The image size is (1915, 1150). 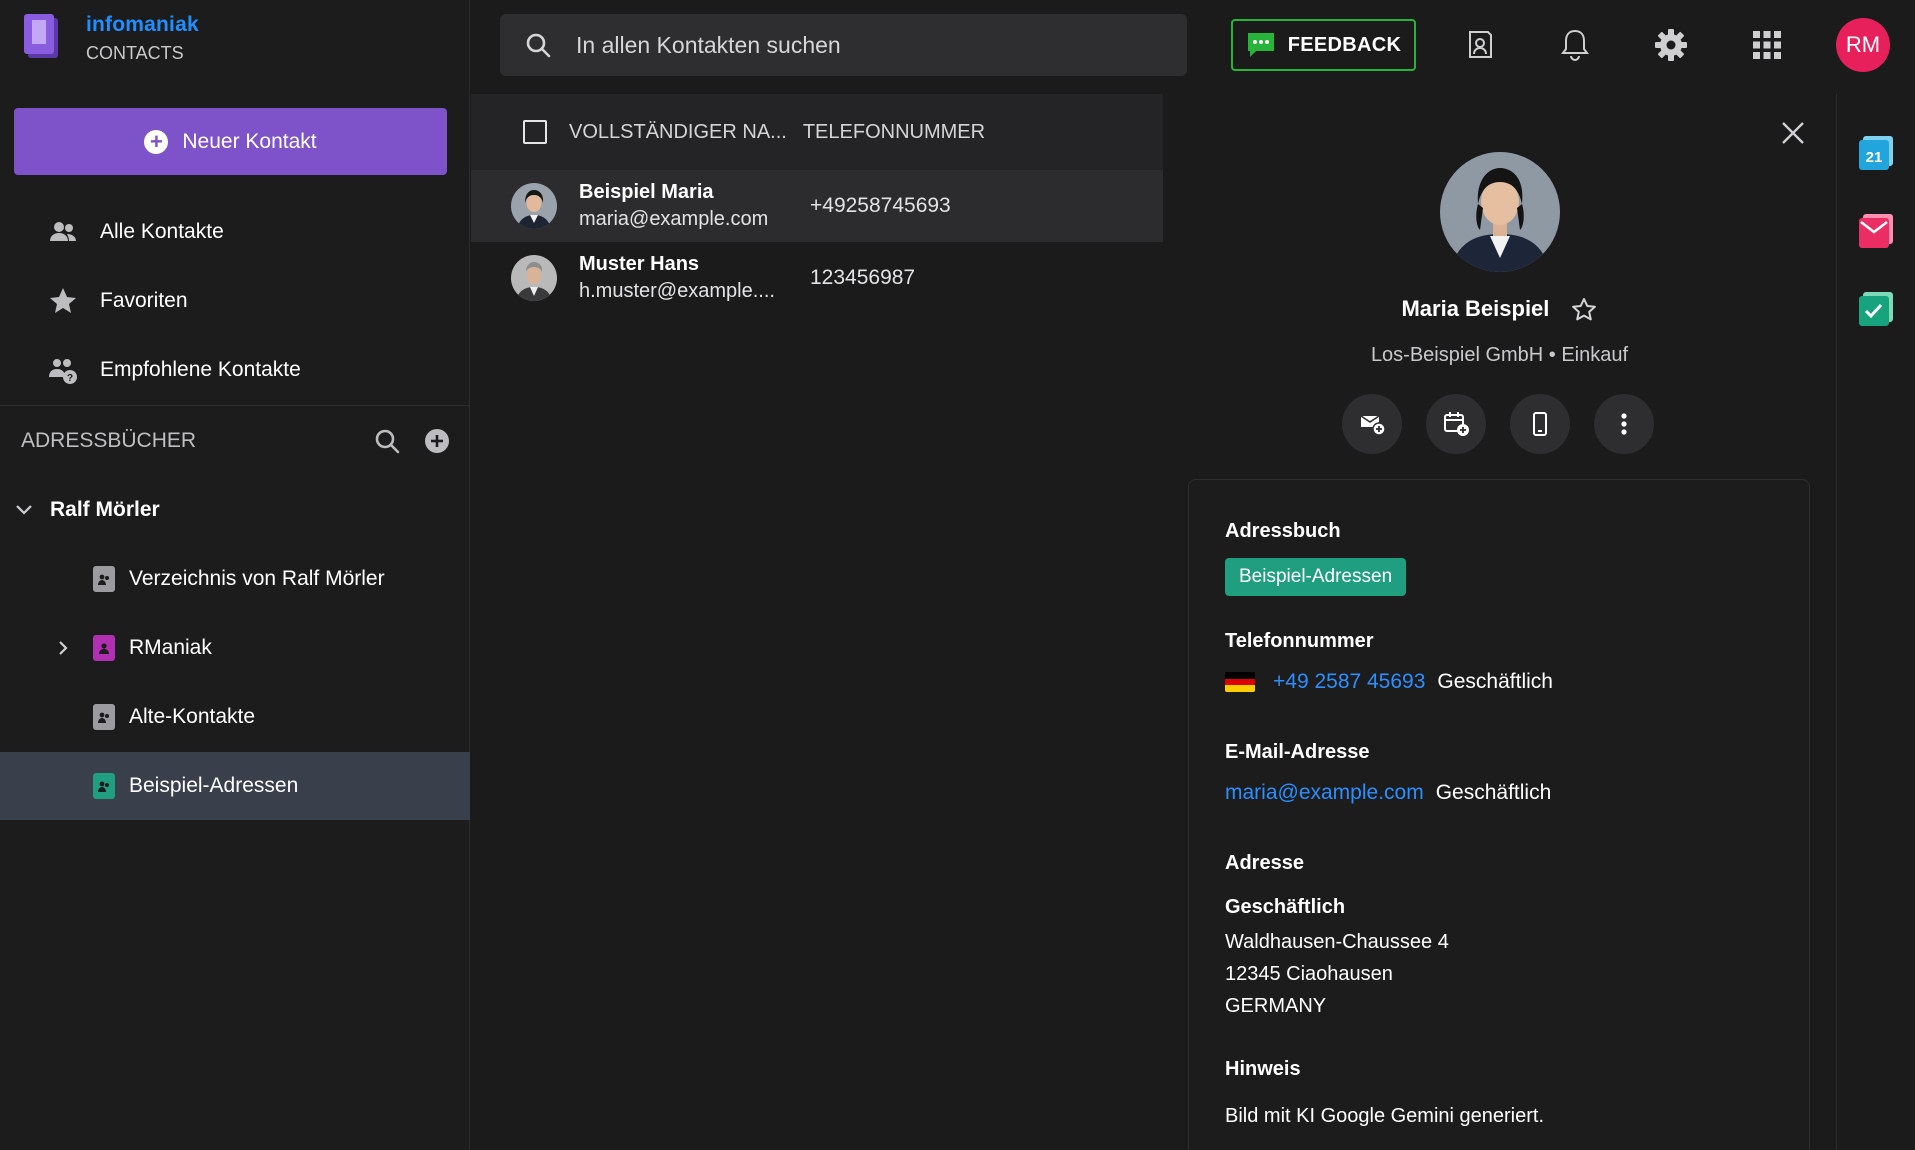 What do you see at coordinates (142, 24) in the screenshot?
I see `brand-name: infomaniak` at bounding box center [142, 24].